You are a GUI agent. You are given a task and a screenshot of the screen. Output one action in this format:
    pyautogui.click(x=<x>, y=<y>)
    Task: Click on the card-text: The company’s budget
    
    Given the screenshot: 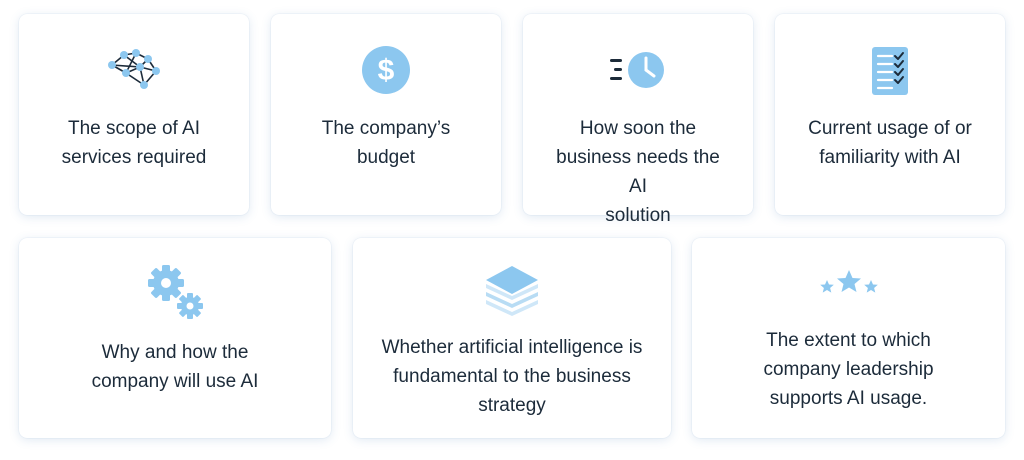 What is the action you would take?
    pyautogui.click(x=386, y=143)
    